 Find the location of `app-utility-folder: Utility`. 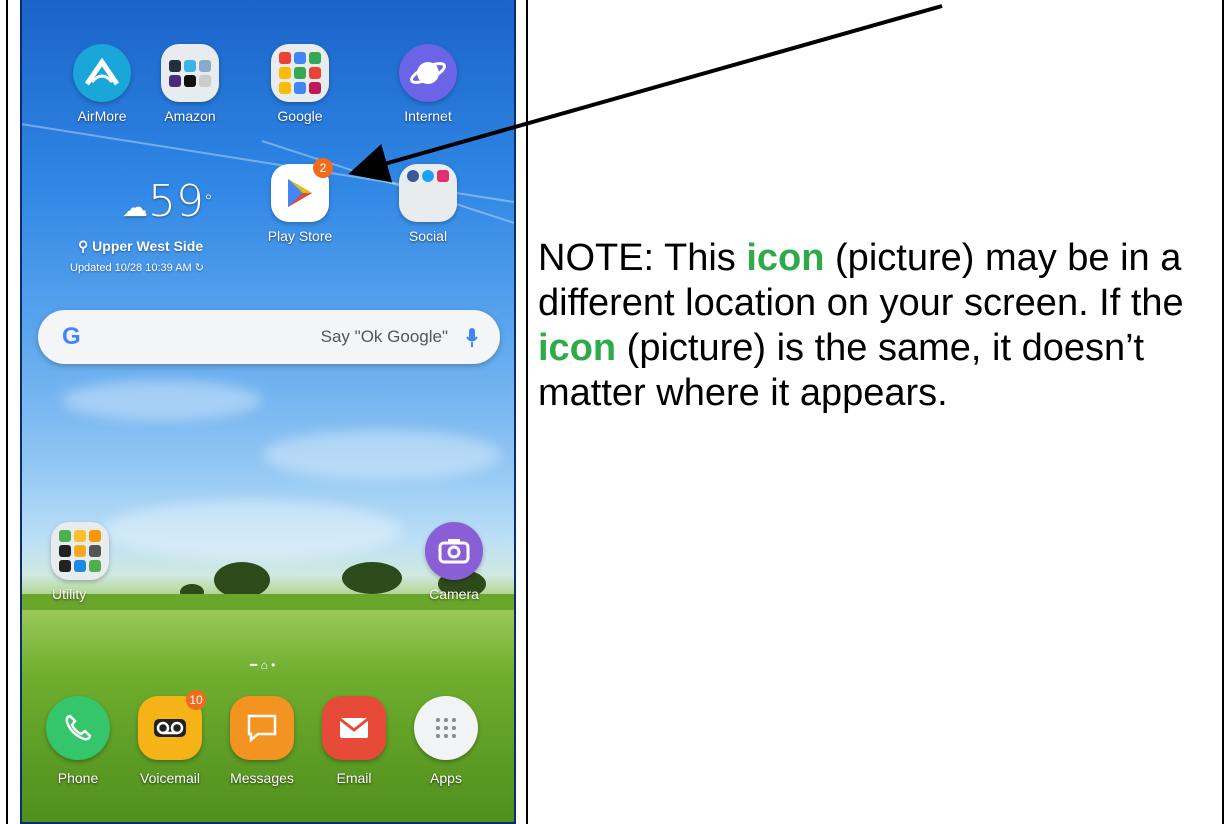

app-utility-folder: Utility is located at coordinates (80, 562).